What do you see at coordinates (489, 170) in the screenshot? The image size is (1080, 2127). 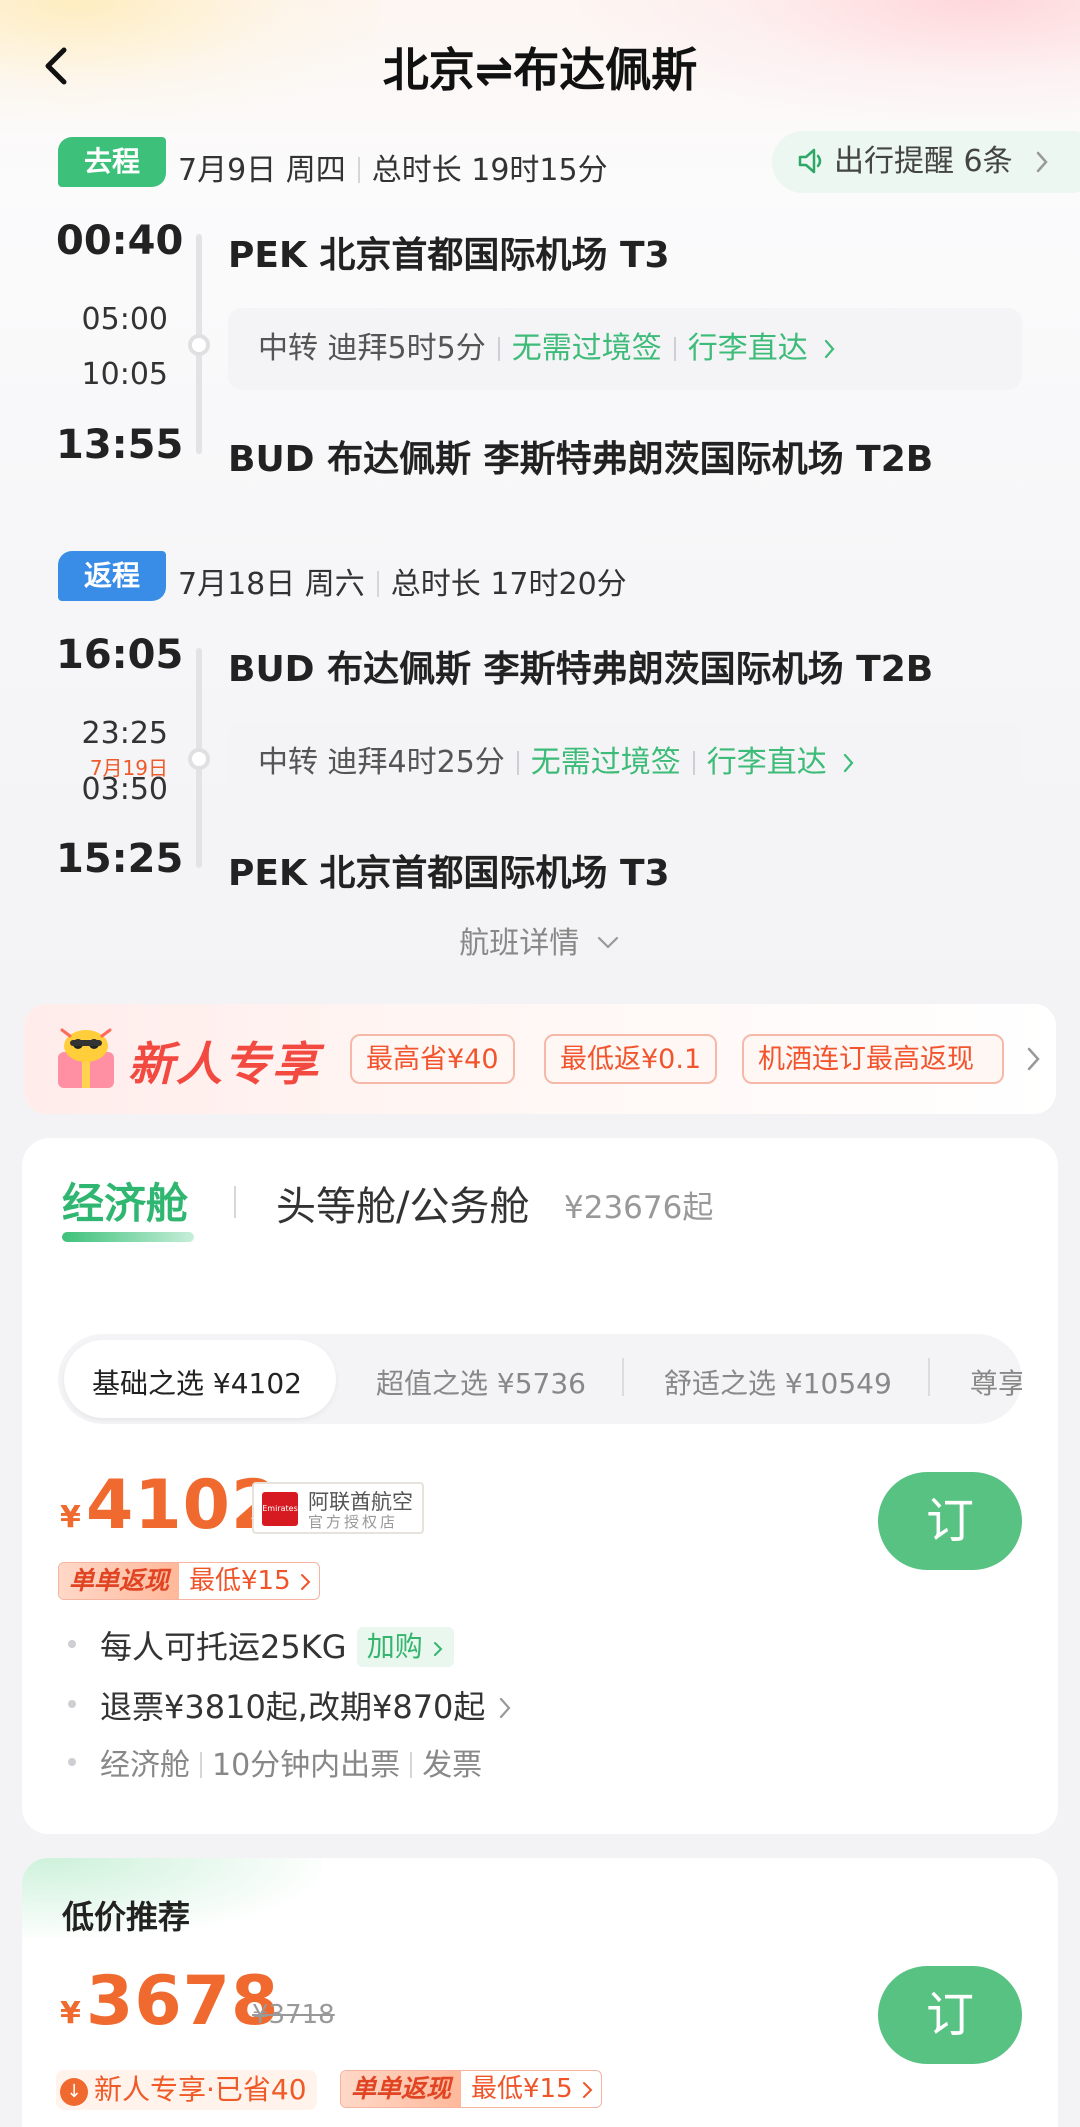 I see `outbound-duration: 总时长 19时15分` at bounding box center [489, 170].